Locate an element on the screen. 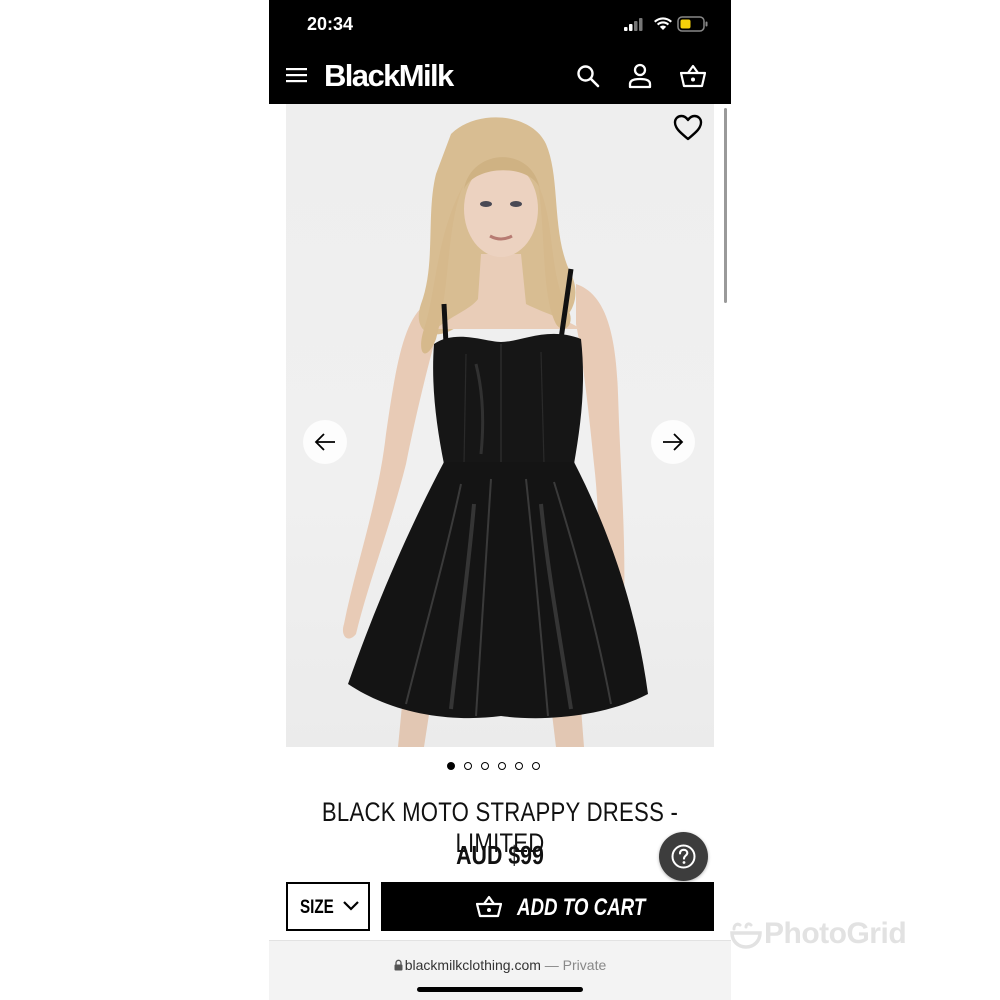 Image resolution: width=1000 pixels, height=1000 pixels. previous-image-button is located at coordinates (325, 442).